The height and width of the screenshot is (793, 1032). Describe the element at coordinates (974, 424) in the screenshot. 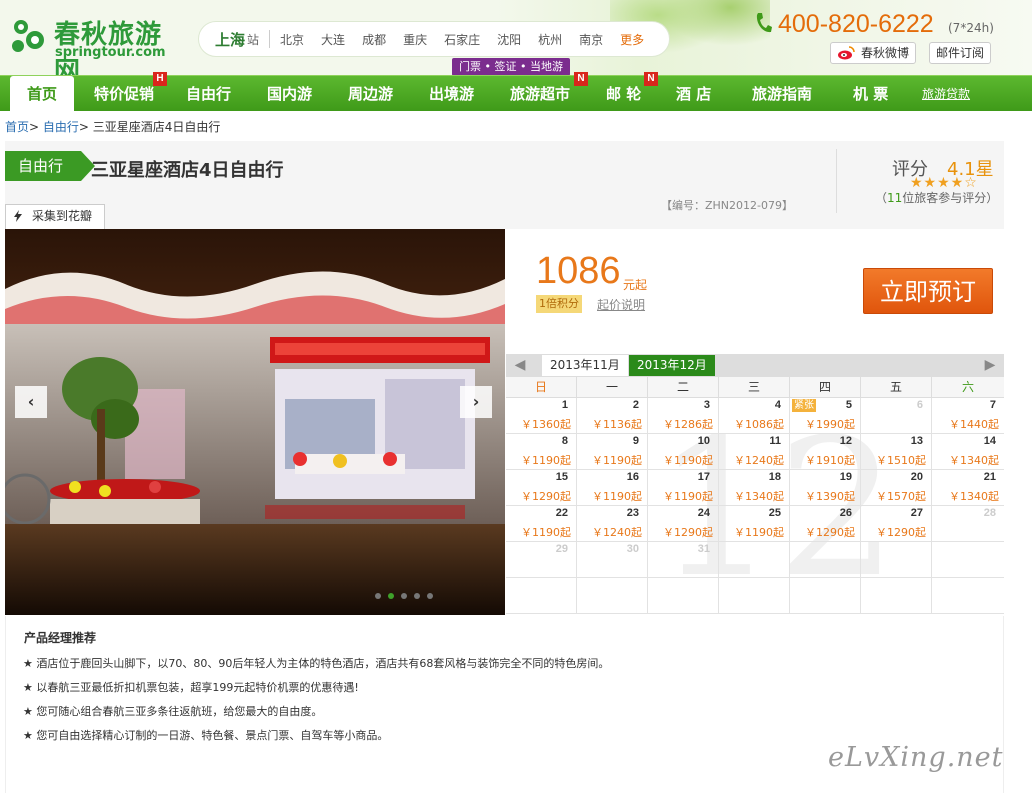

I see `day-price: ￥1440起` at that location.